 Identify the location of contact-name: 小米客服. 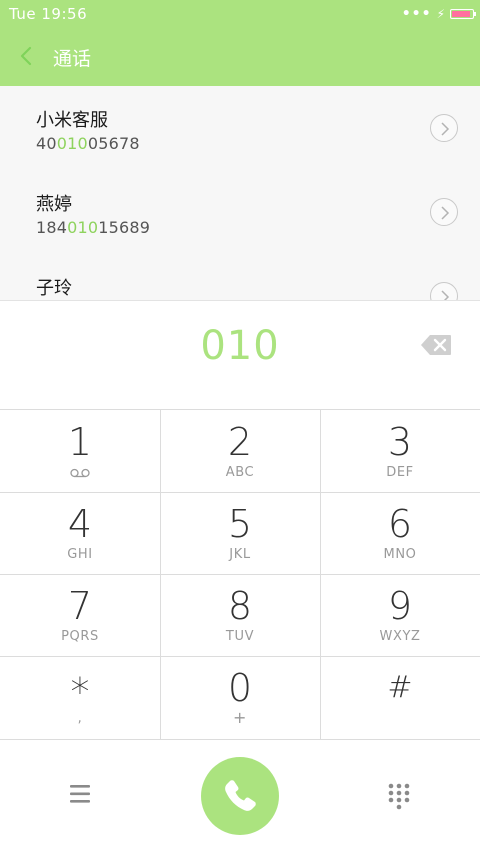
(72, 120).